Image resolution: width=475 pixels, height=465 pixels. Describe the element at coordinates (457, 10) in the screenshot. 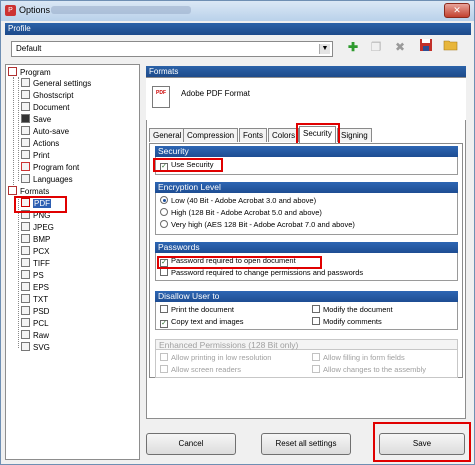

I see `close-button: ✕` at that location.